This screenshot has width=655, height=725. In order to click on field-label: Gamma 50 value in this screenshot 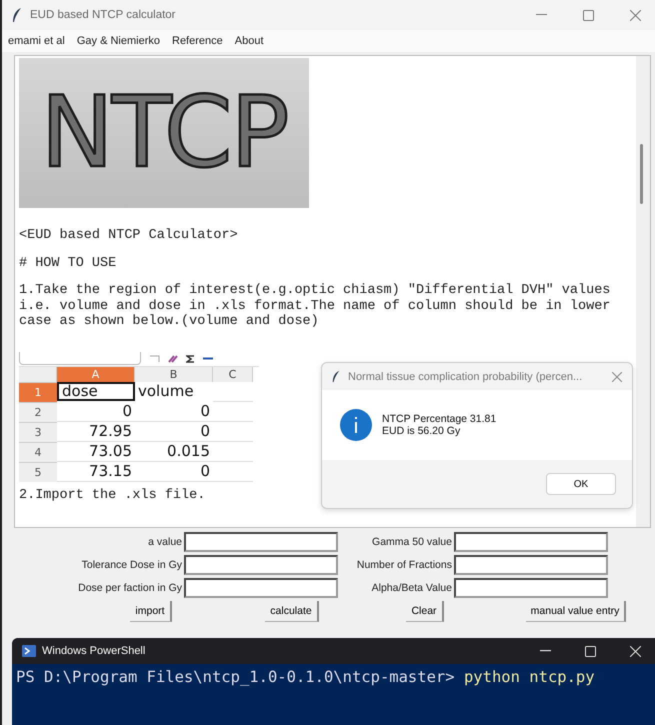, I will do `click(411, 542)`.